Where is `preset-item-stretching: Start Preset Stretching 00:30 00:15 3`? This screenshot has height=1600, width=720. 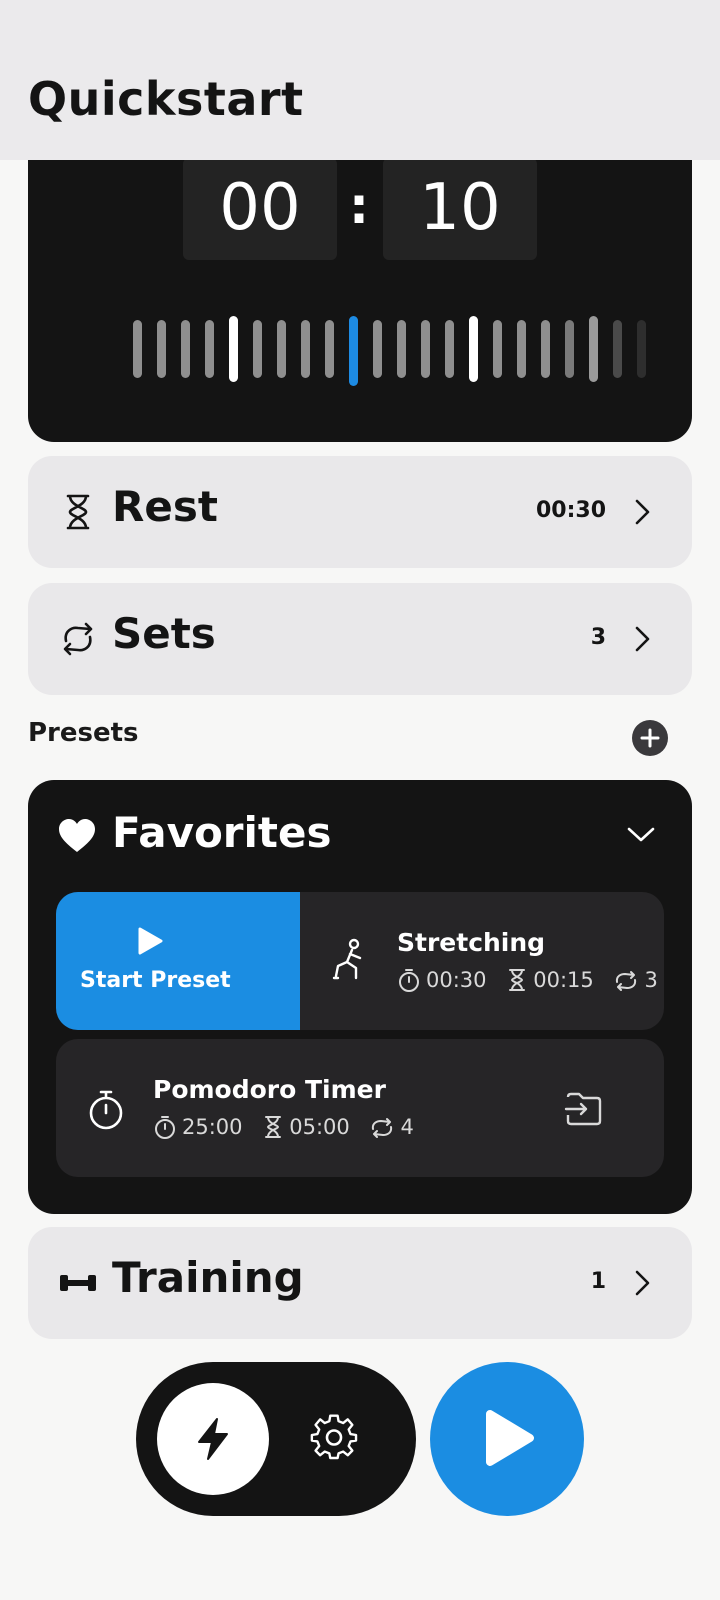
preset-item-stretching: Start Preset Stretching 00:30 00:15 3 is located at coordinates (360, 961).